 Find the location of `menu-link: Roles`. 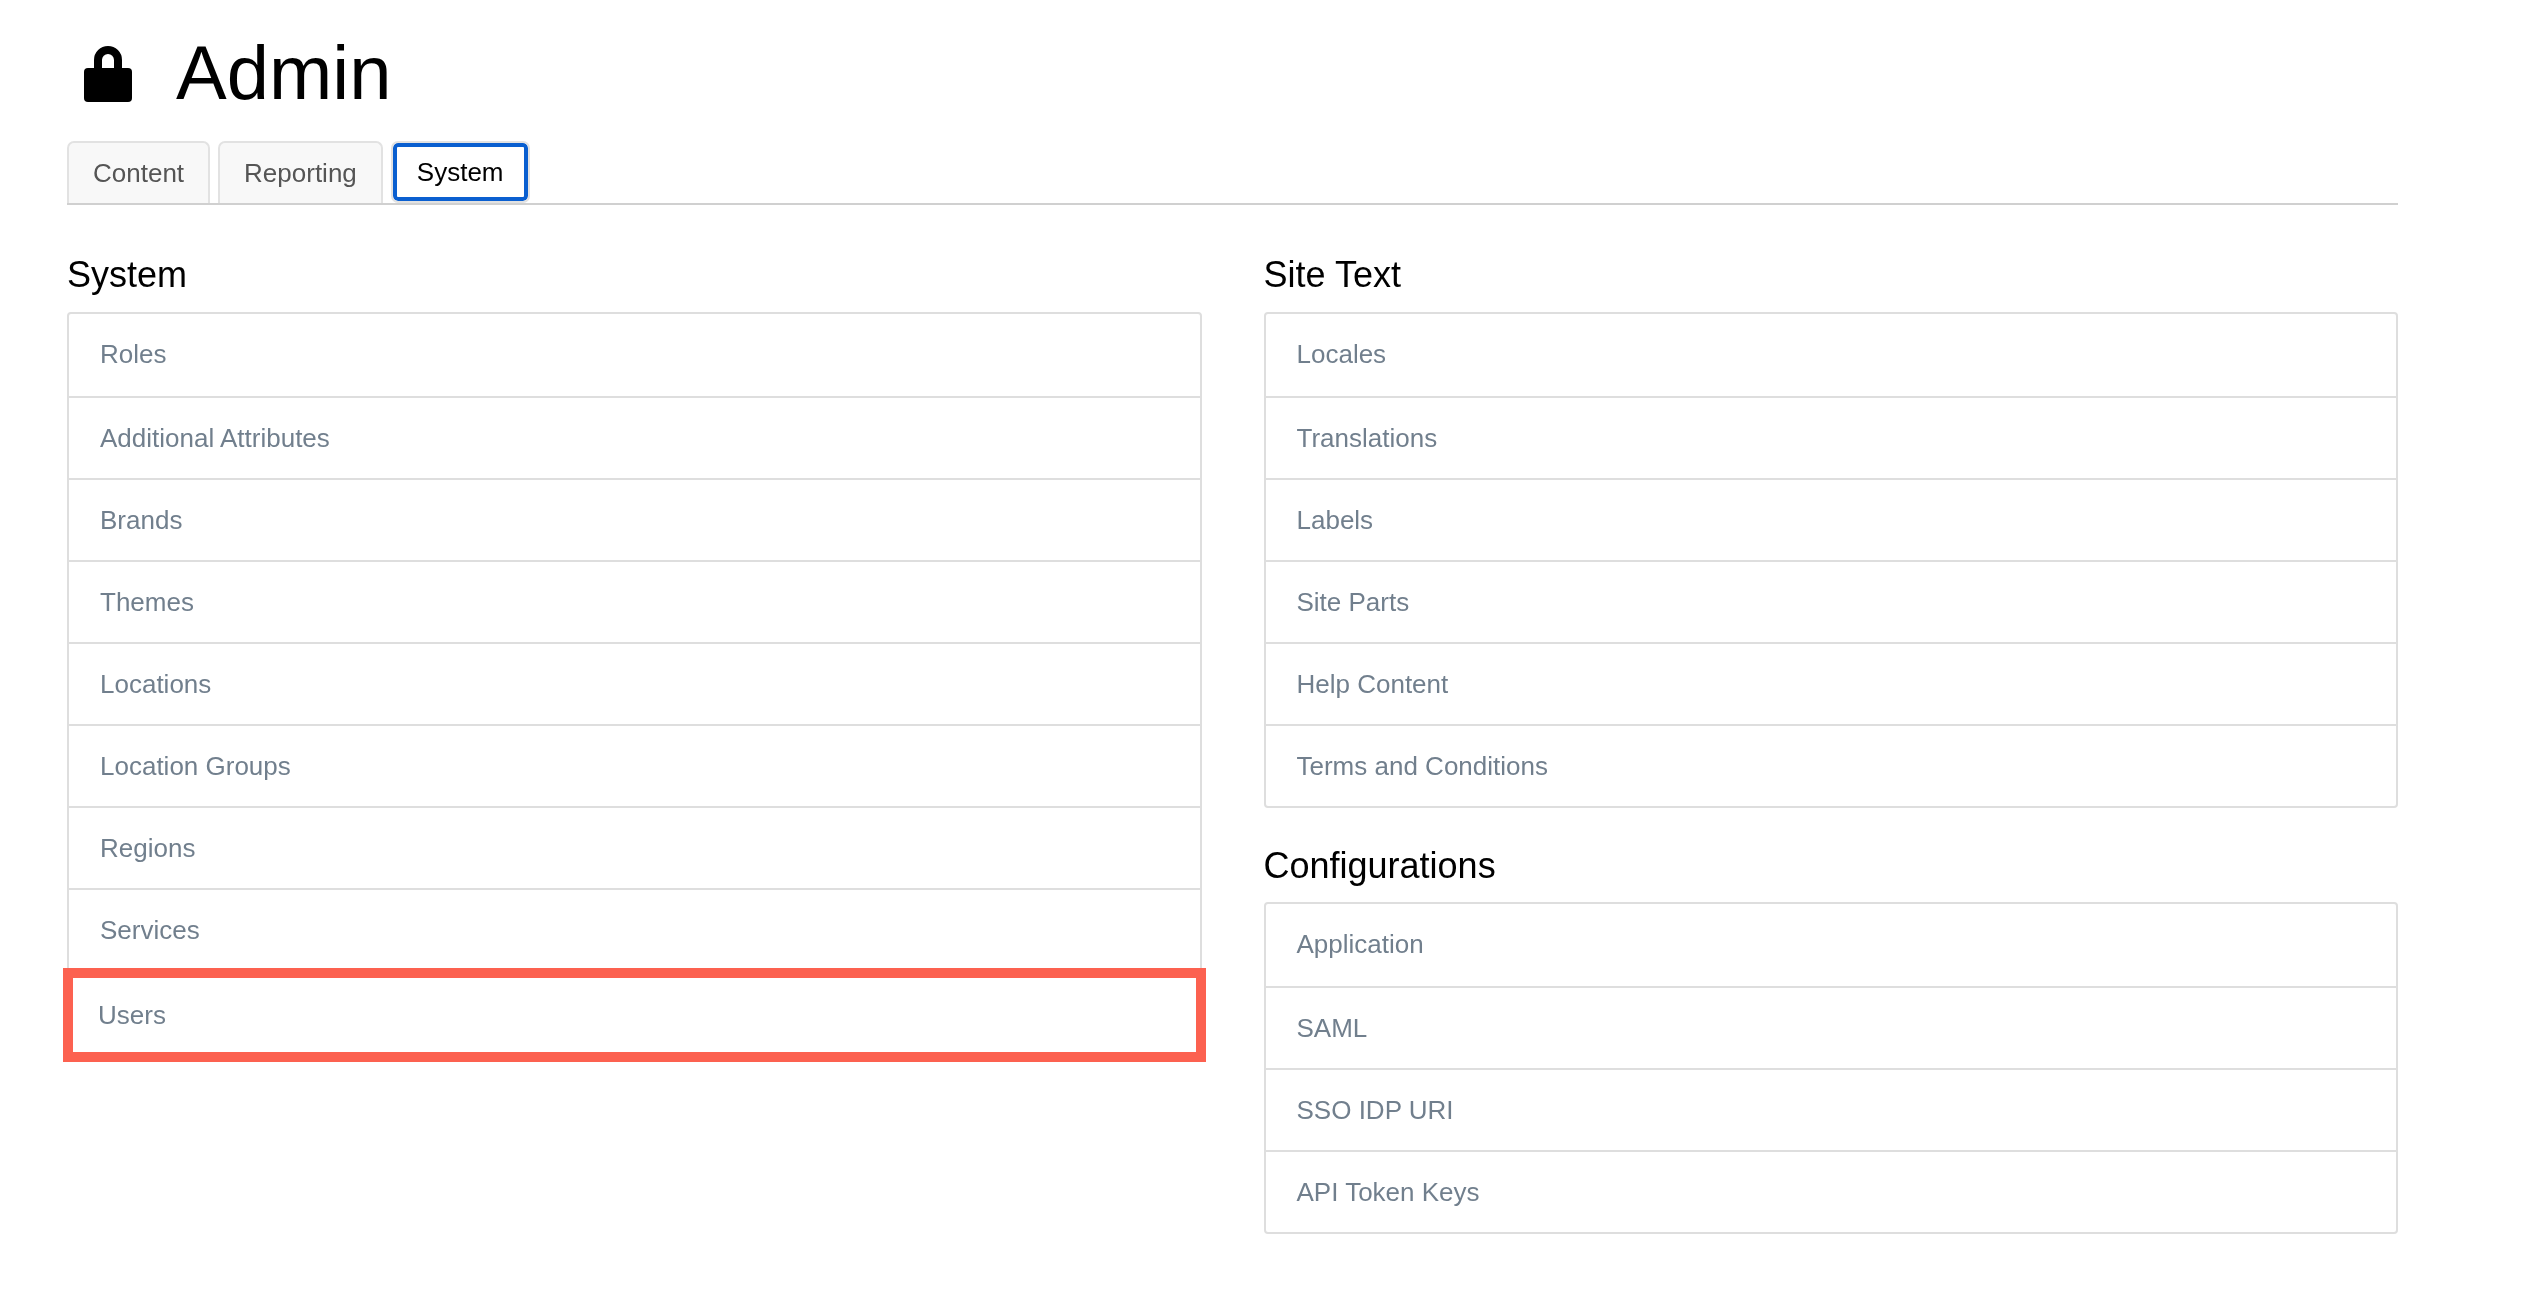

menu-link: Roles is located at coordinates (634, 354).